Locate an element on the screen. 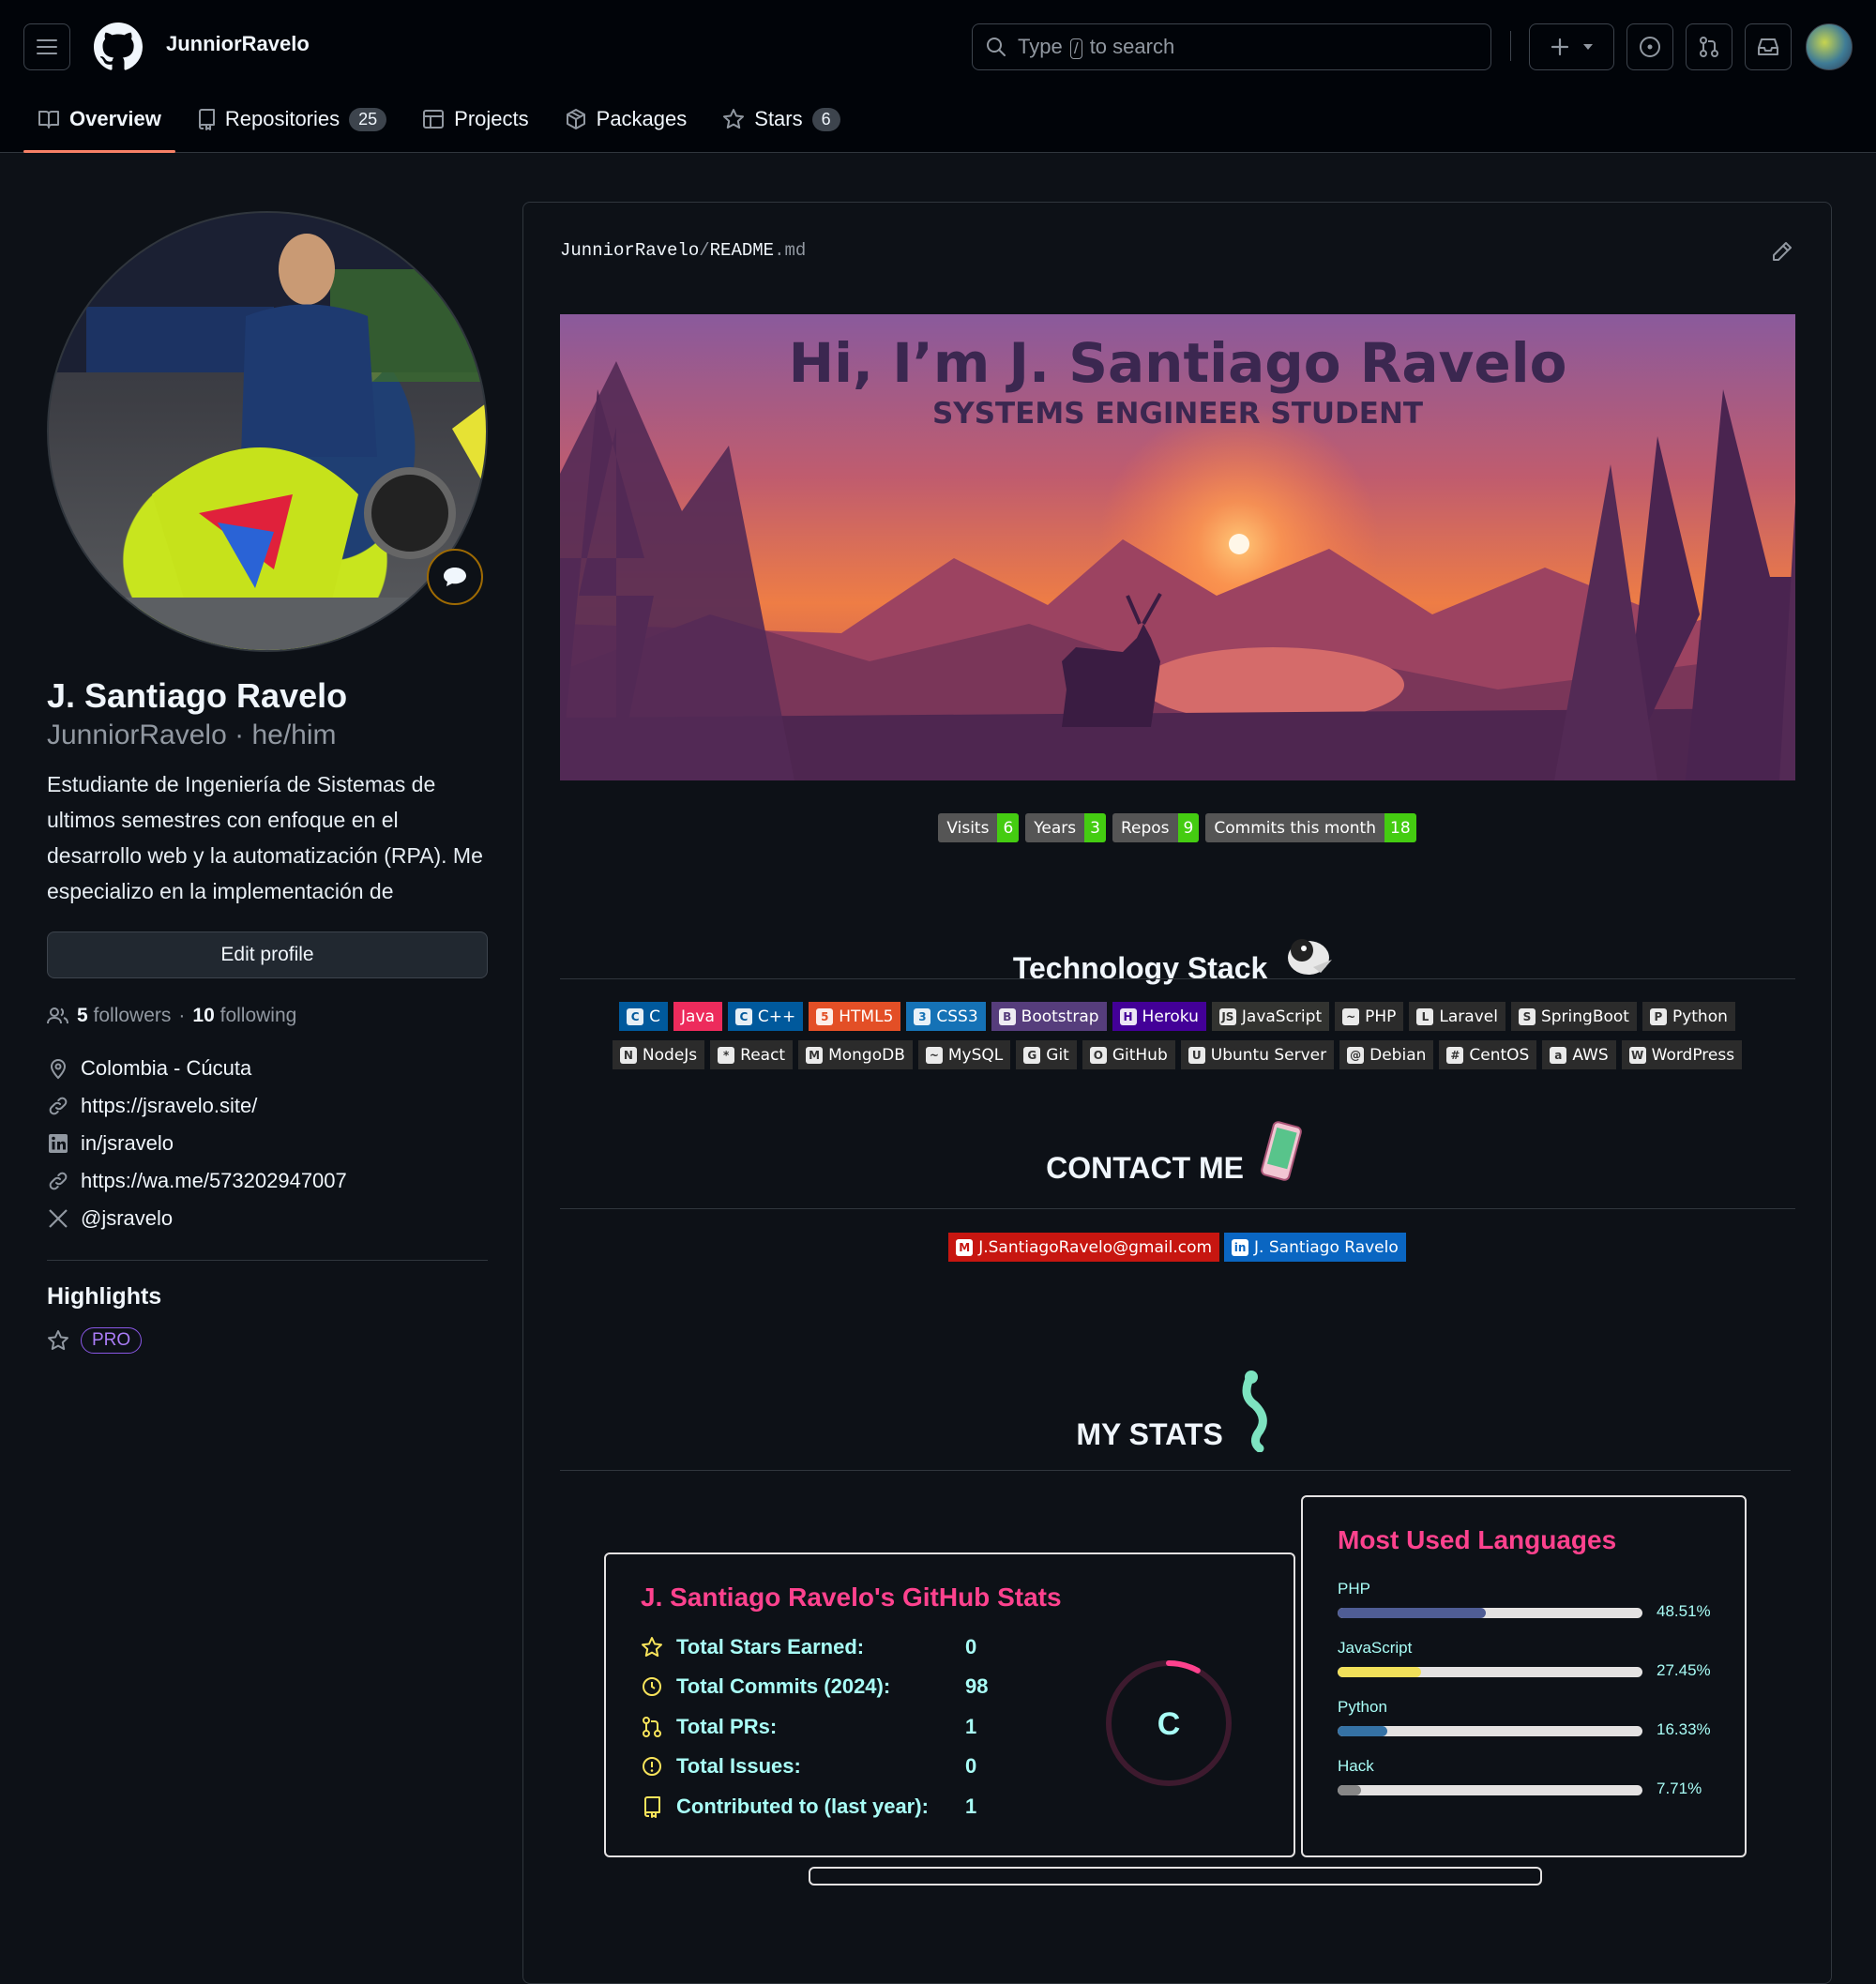  tech-label: CentOS is located at coordinates (1499, 1055).